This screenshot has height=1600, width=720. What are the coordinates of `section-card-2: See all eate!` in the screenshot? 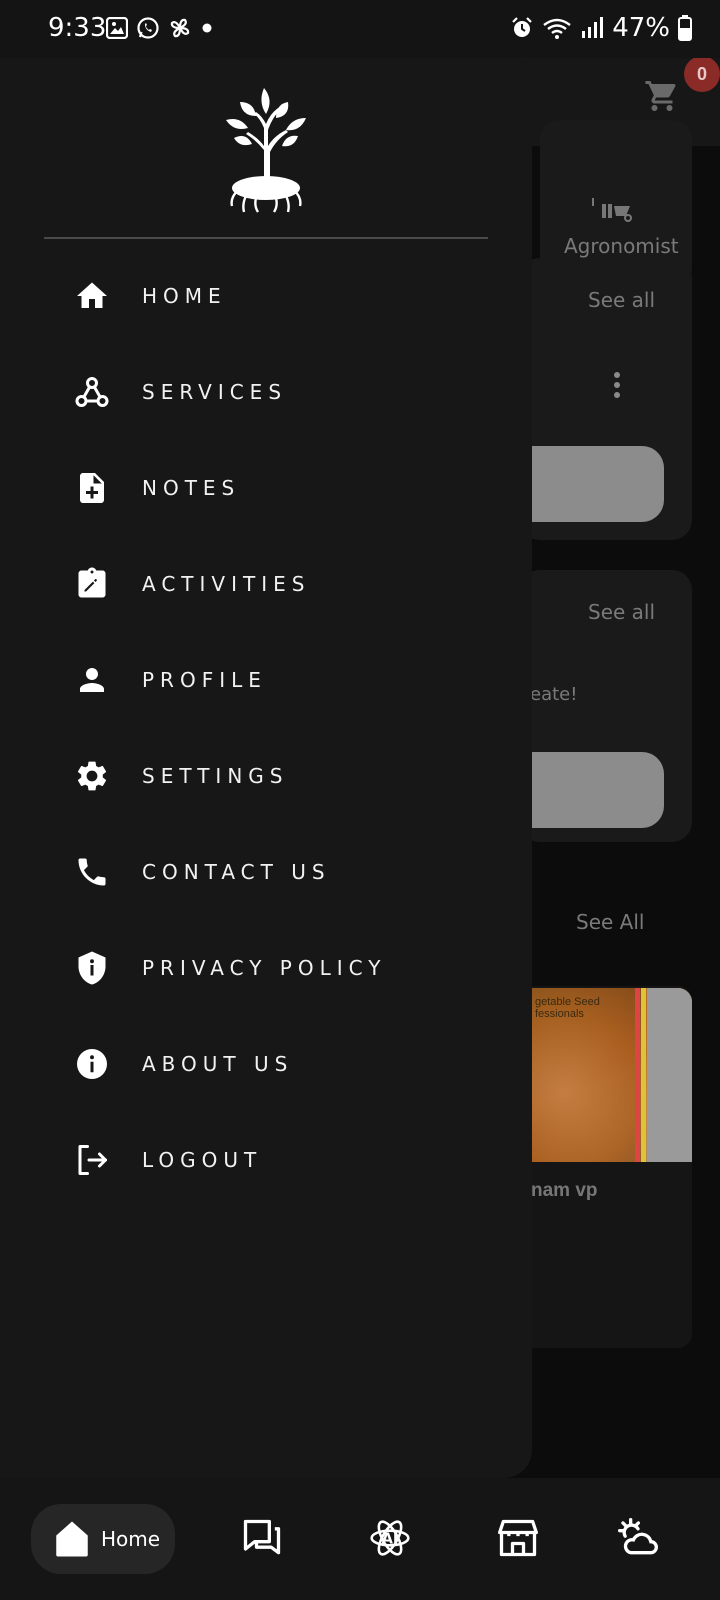 It's located at (606, 706).